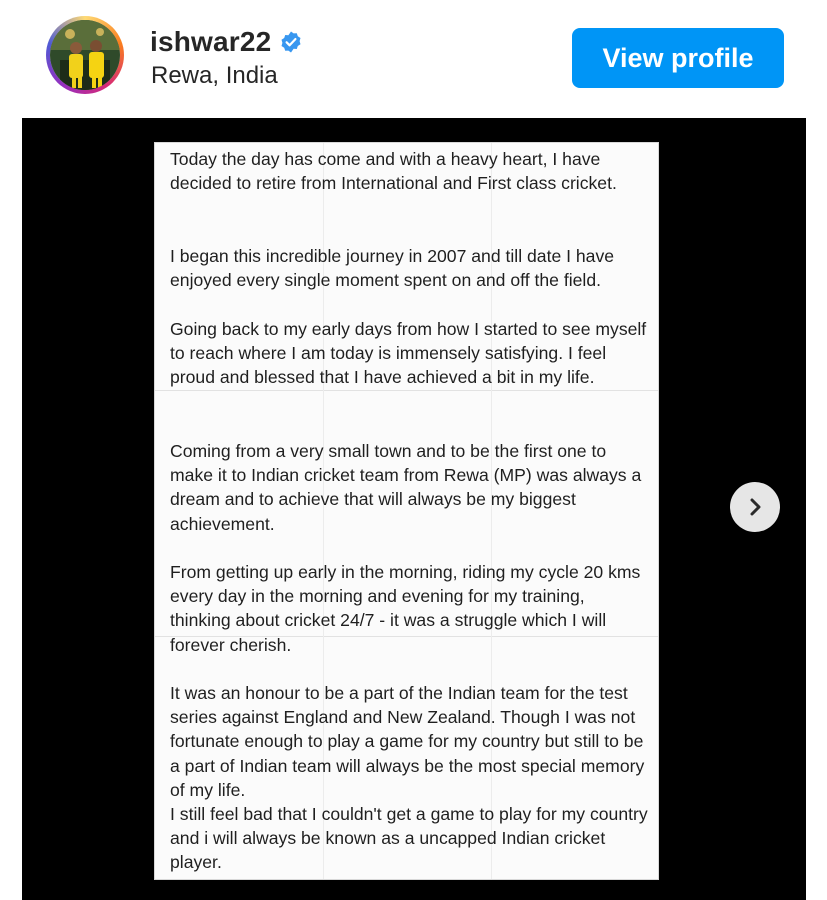  I want to click on chevron-right-icon, so click(755, 507).